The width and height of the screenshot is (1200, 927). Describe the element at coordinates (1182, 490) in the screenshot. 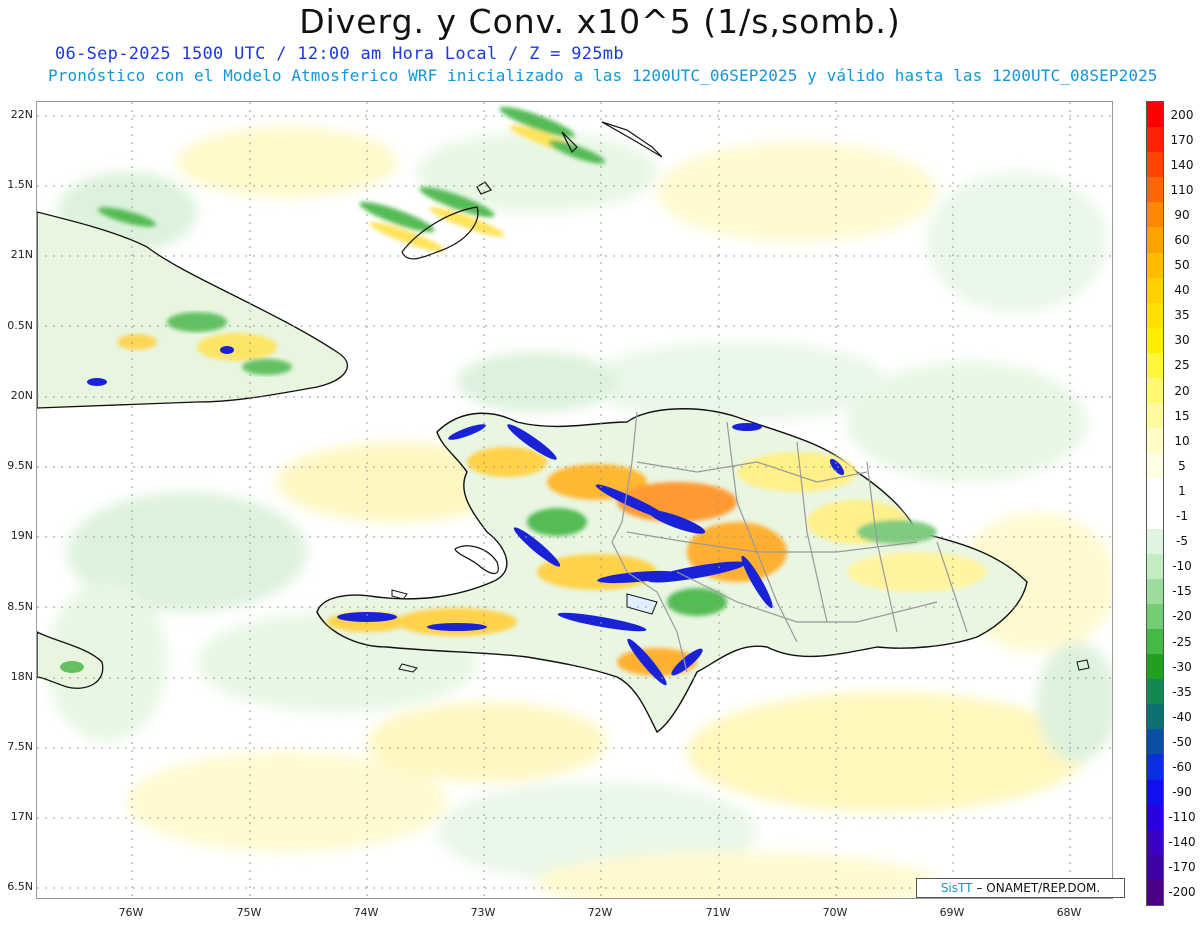

I see `colorbar-label: 1` at that location.